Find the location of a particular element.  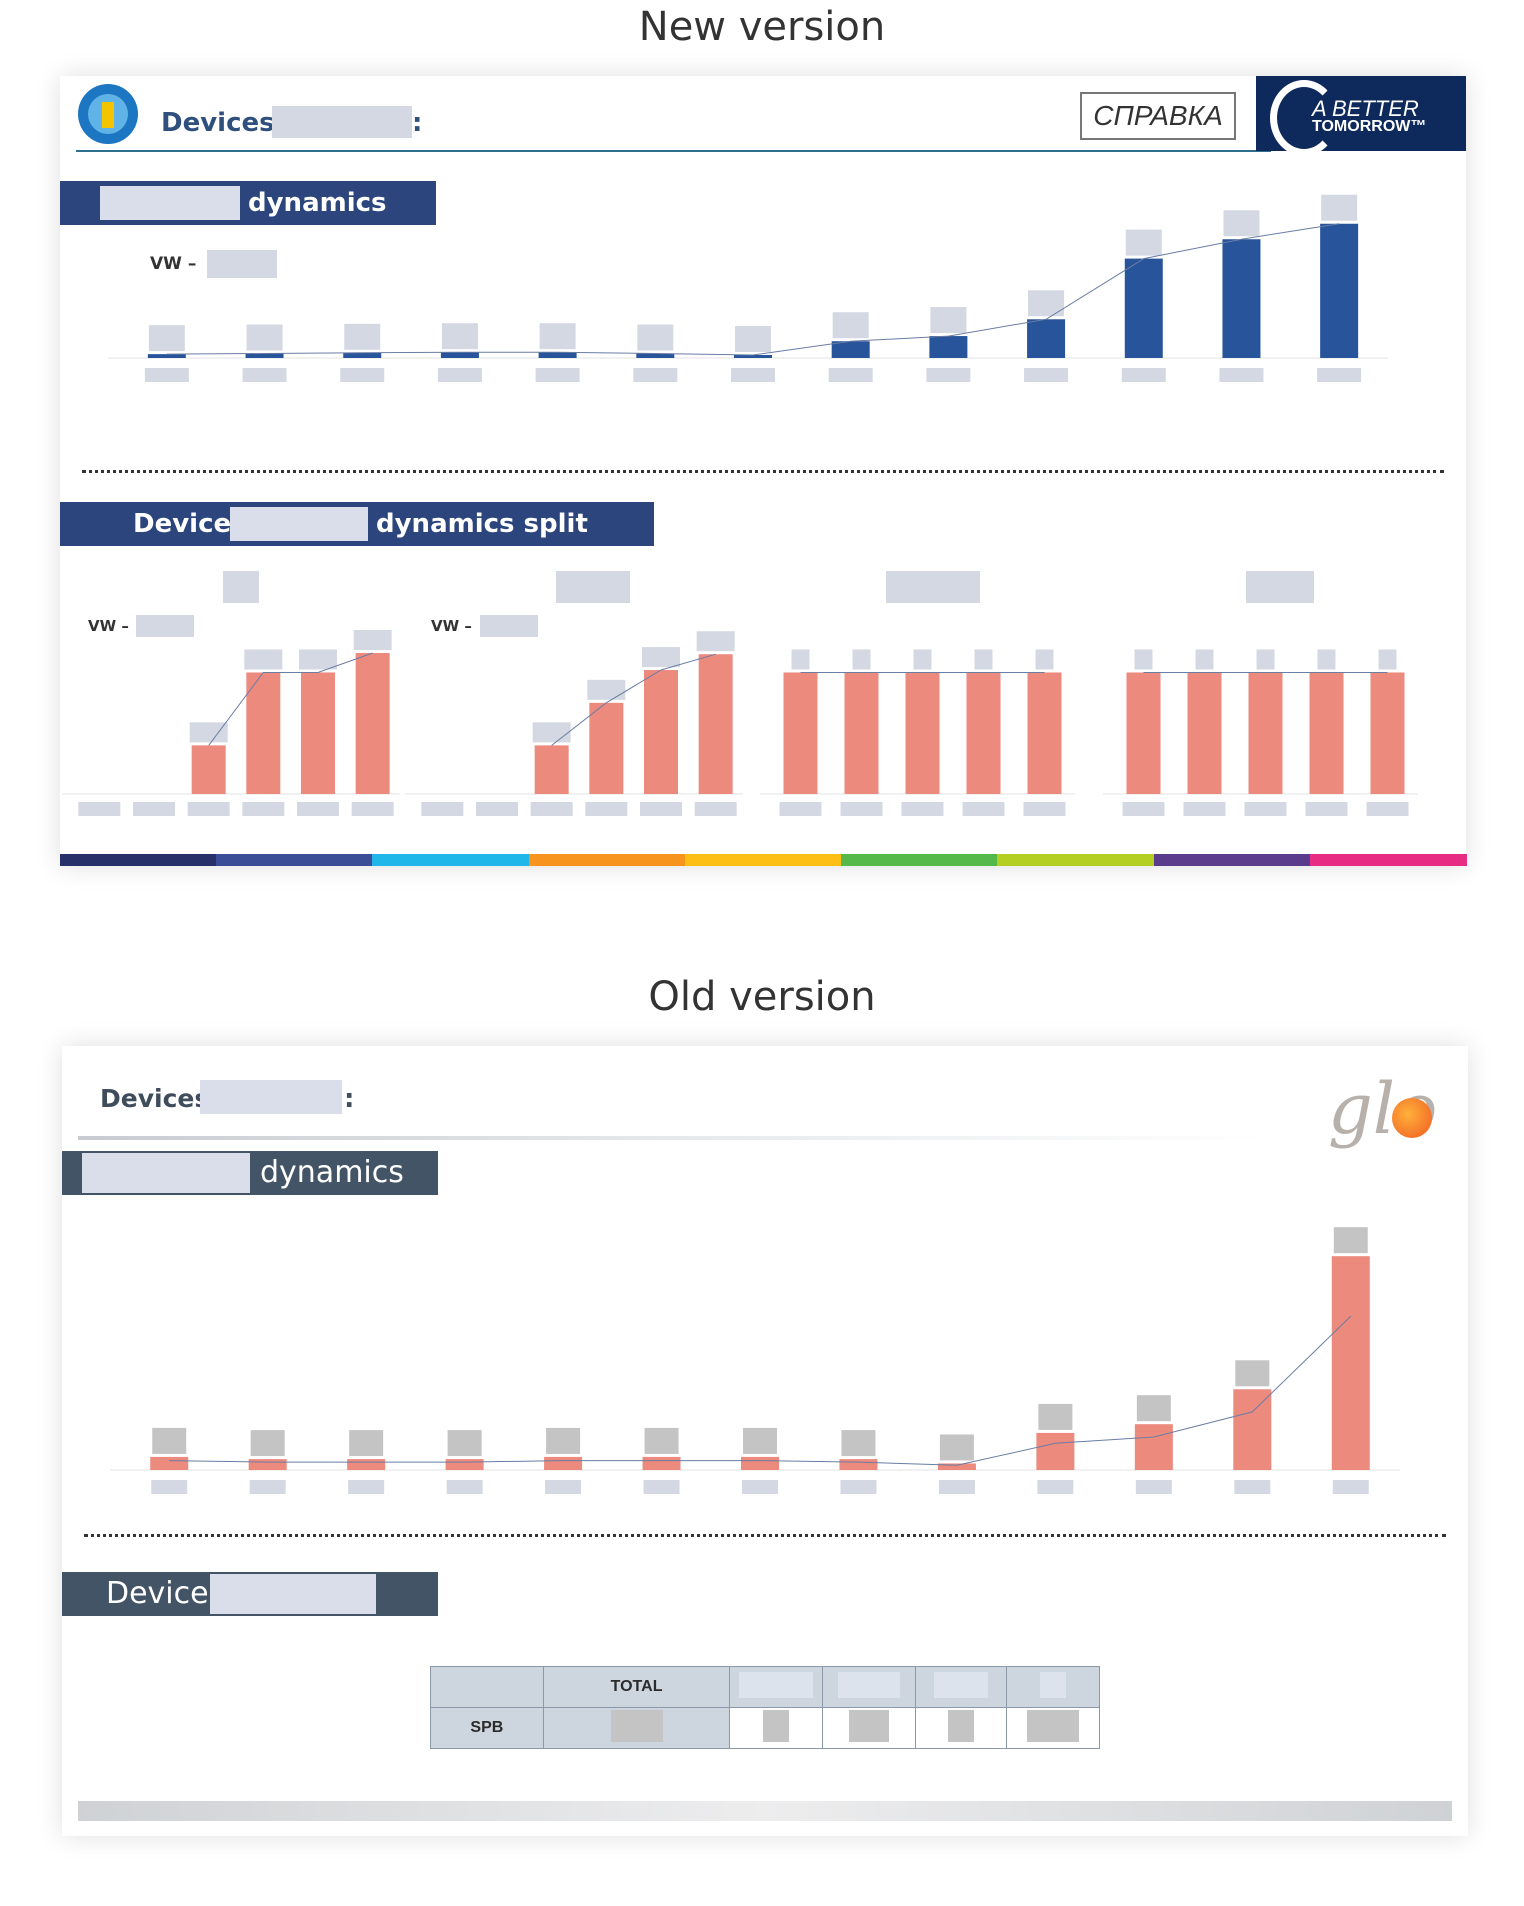

split1-trend-line is located at coordinates (290, 699).